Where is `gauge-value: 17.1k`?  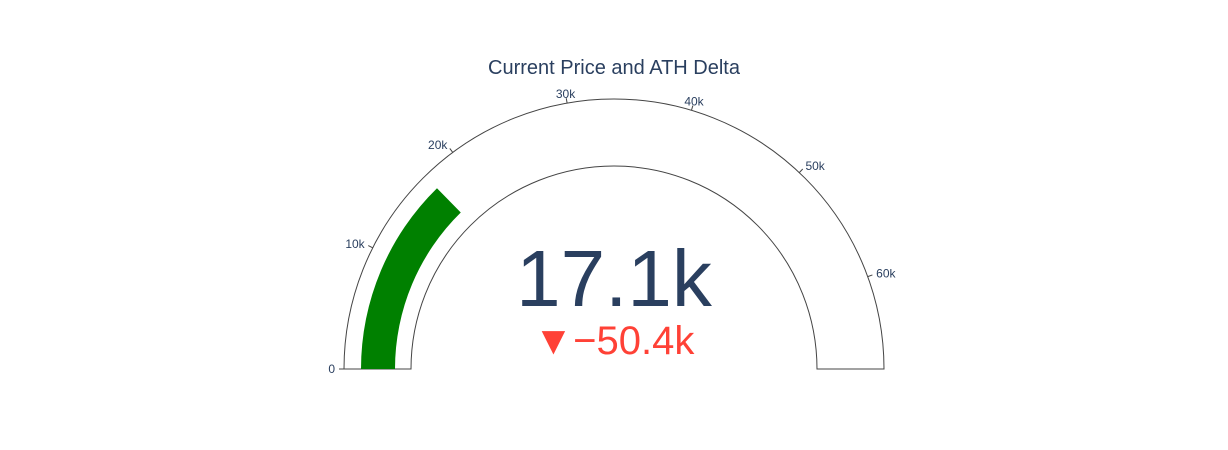 gauge-value: 17.1k is located at coordinates (614, 278).